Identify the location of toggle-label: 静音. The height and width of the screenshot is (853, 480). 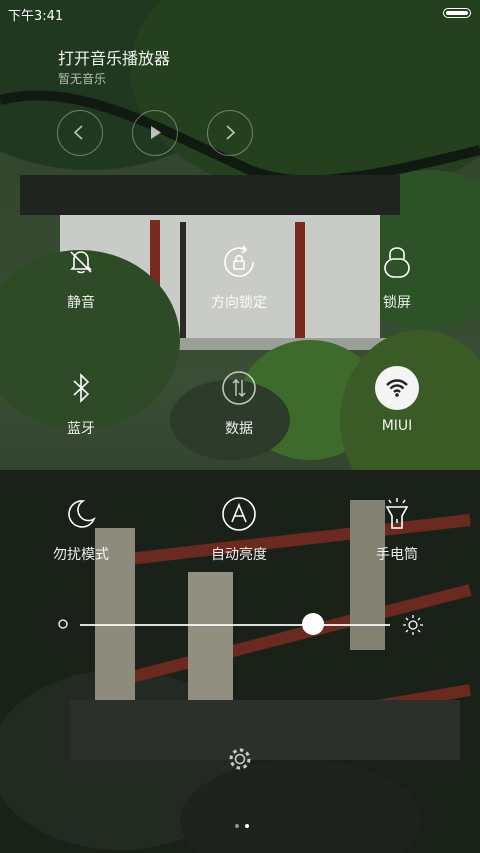
(81, 303).